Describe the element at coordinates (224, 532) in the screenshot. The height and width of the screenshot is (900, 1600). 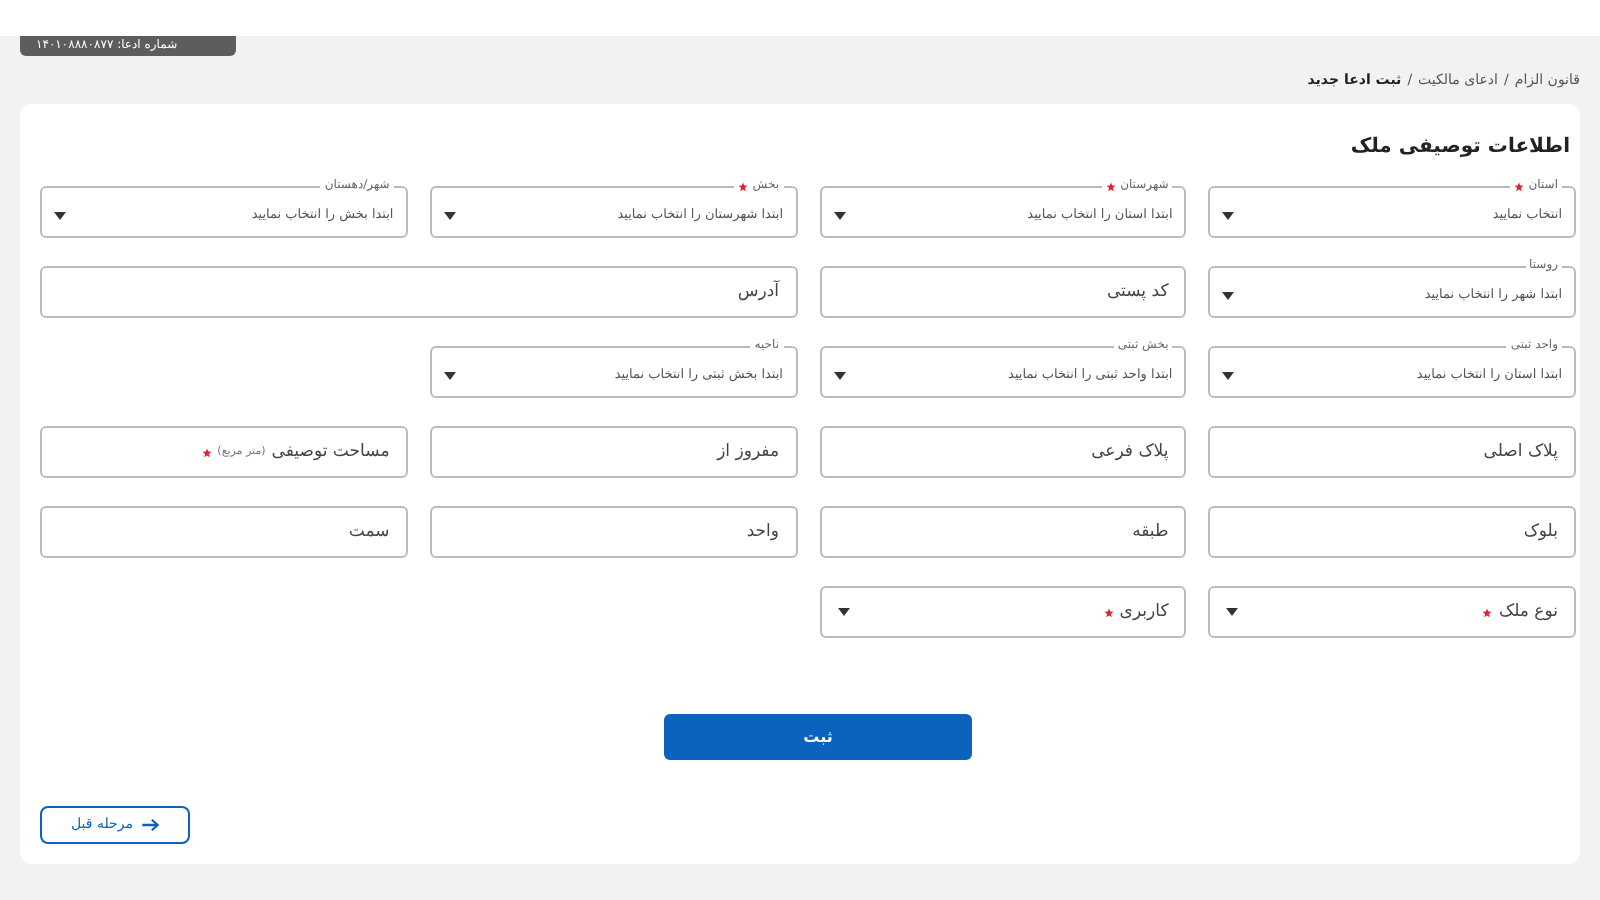
I see `text-field: سمت` at that location.